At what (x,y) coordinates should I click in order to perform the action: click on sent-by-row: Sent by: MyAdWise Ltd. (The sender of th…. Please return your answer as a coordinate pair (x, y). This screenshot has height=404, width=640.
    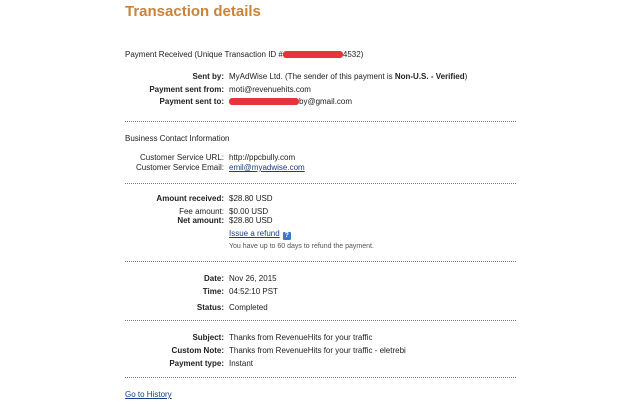
    Looking at the image, I should click on (320, 76).